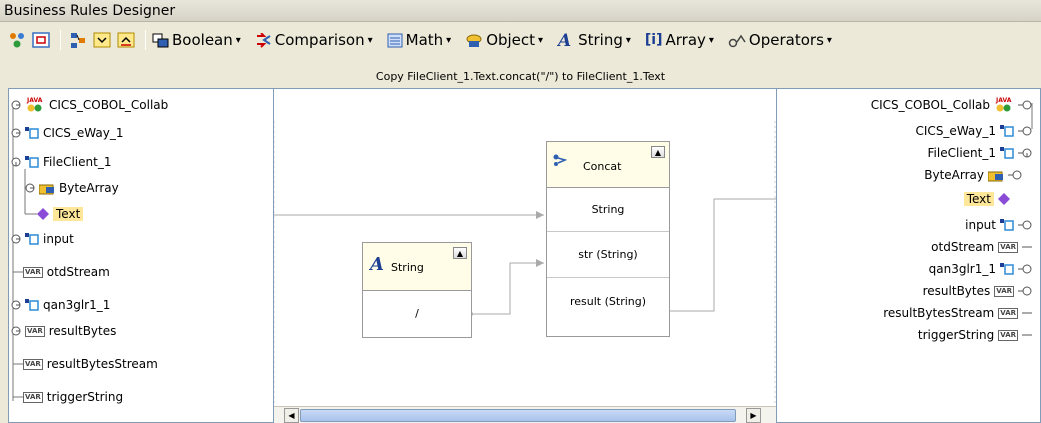  Describe the element at coordinates (608, 255) in the screenshot. I see `concat-input-str: str (String)` at that location.